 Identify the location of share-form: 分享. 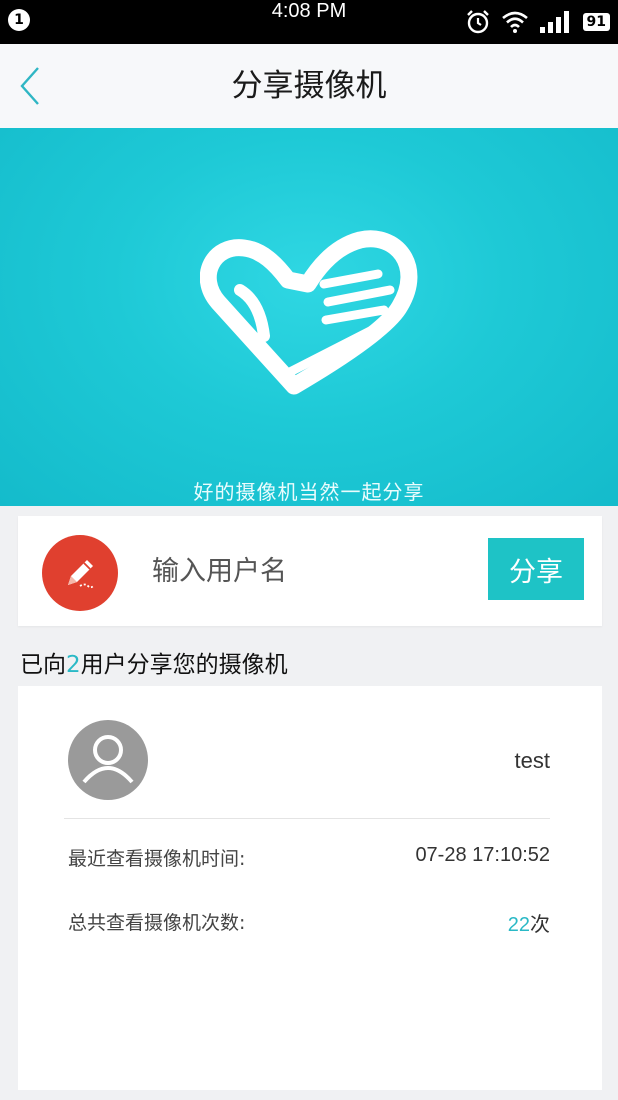
(310, 571).